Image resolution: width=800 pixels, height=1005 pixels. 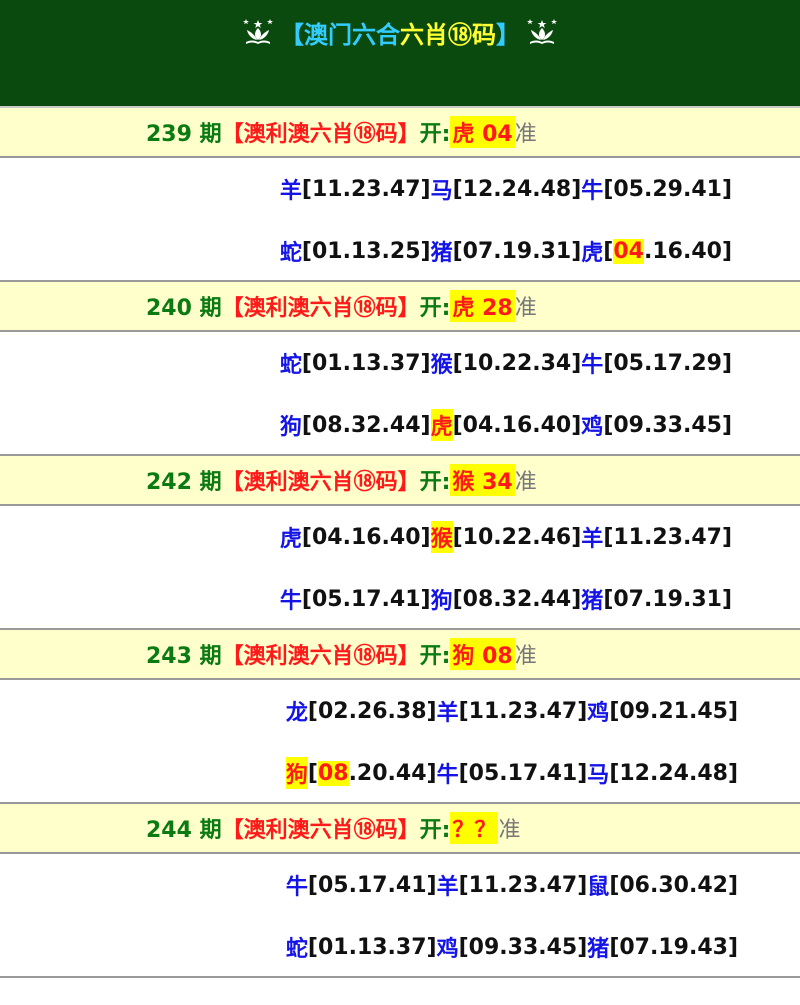 What do you see at coordinates (682, 251) in the screenshot?
I see `number-rest: .16.40` at bounding box center [682, 251].